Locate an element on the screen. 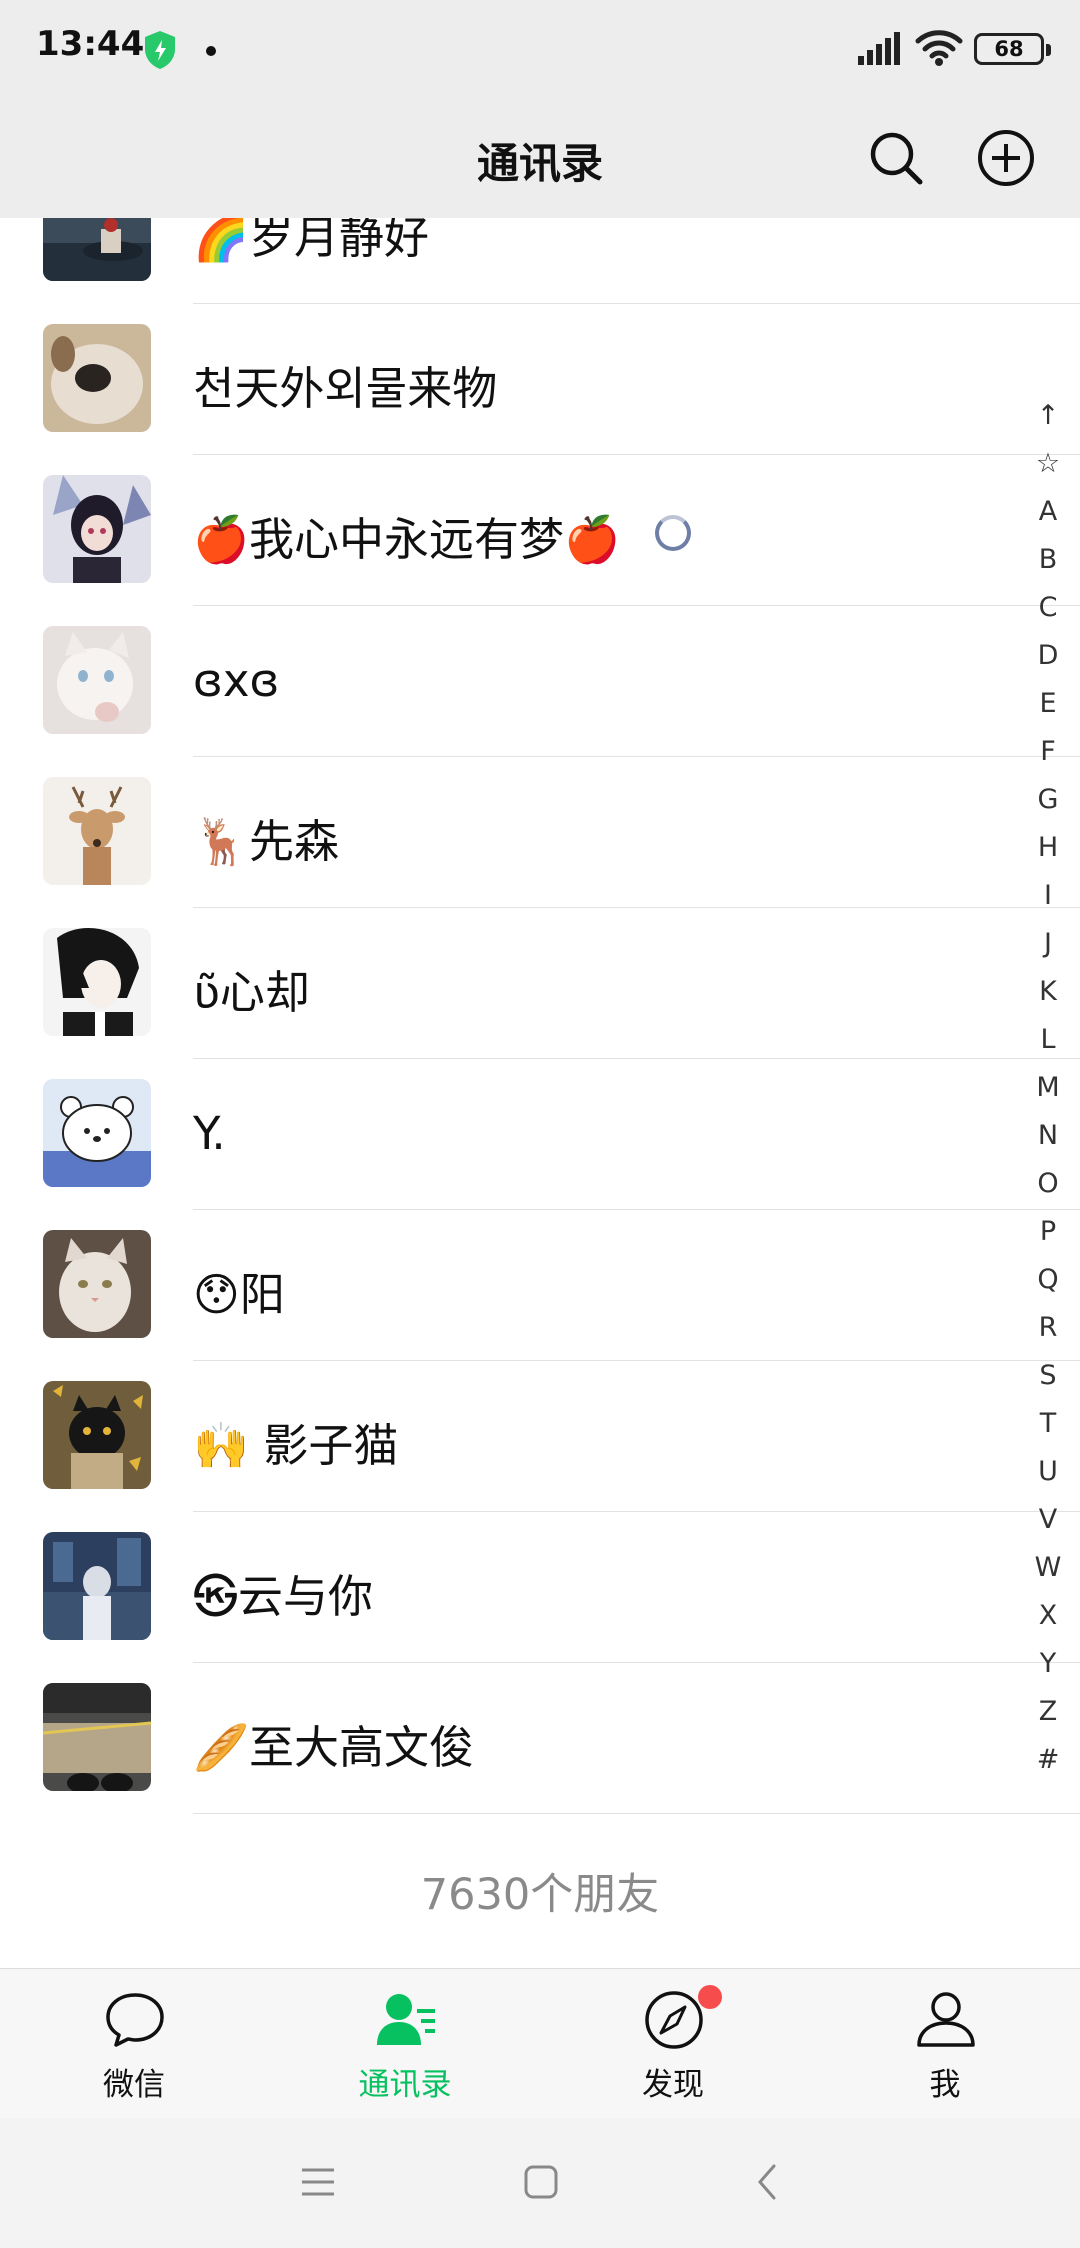 The height and width of the screenshot is (2248, 1080). contact-name: 🦌先森 is located at coordinates (266, 841).